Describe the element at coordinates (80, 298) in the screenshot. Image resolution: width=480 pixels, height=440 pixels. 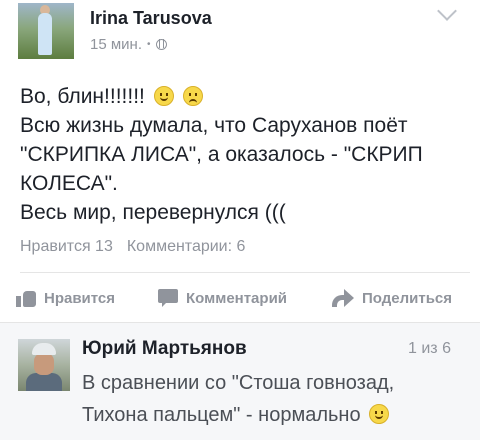
I see `like-label: Нравится` at that location.